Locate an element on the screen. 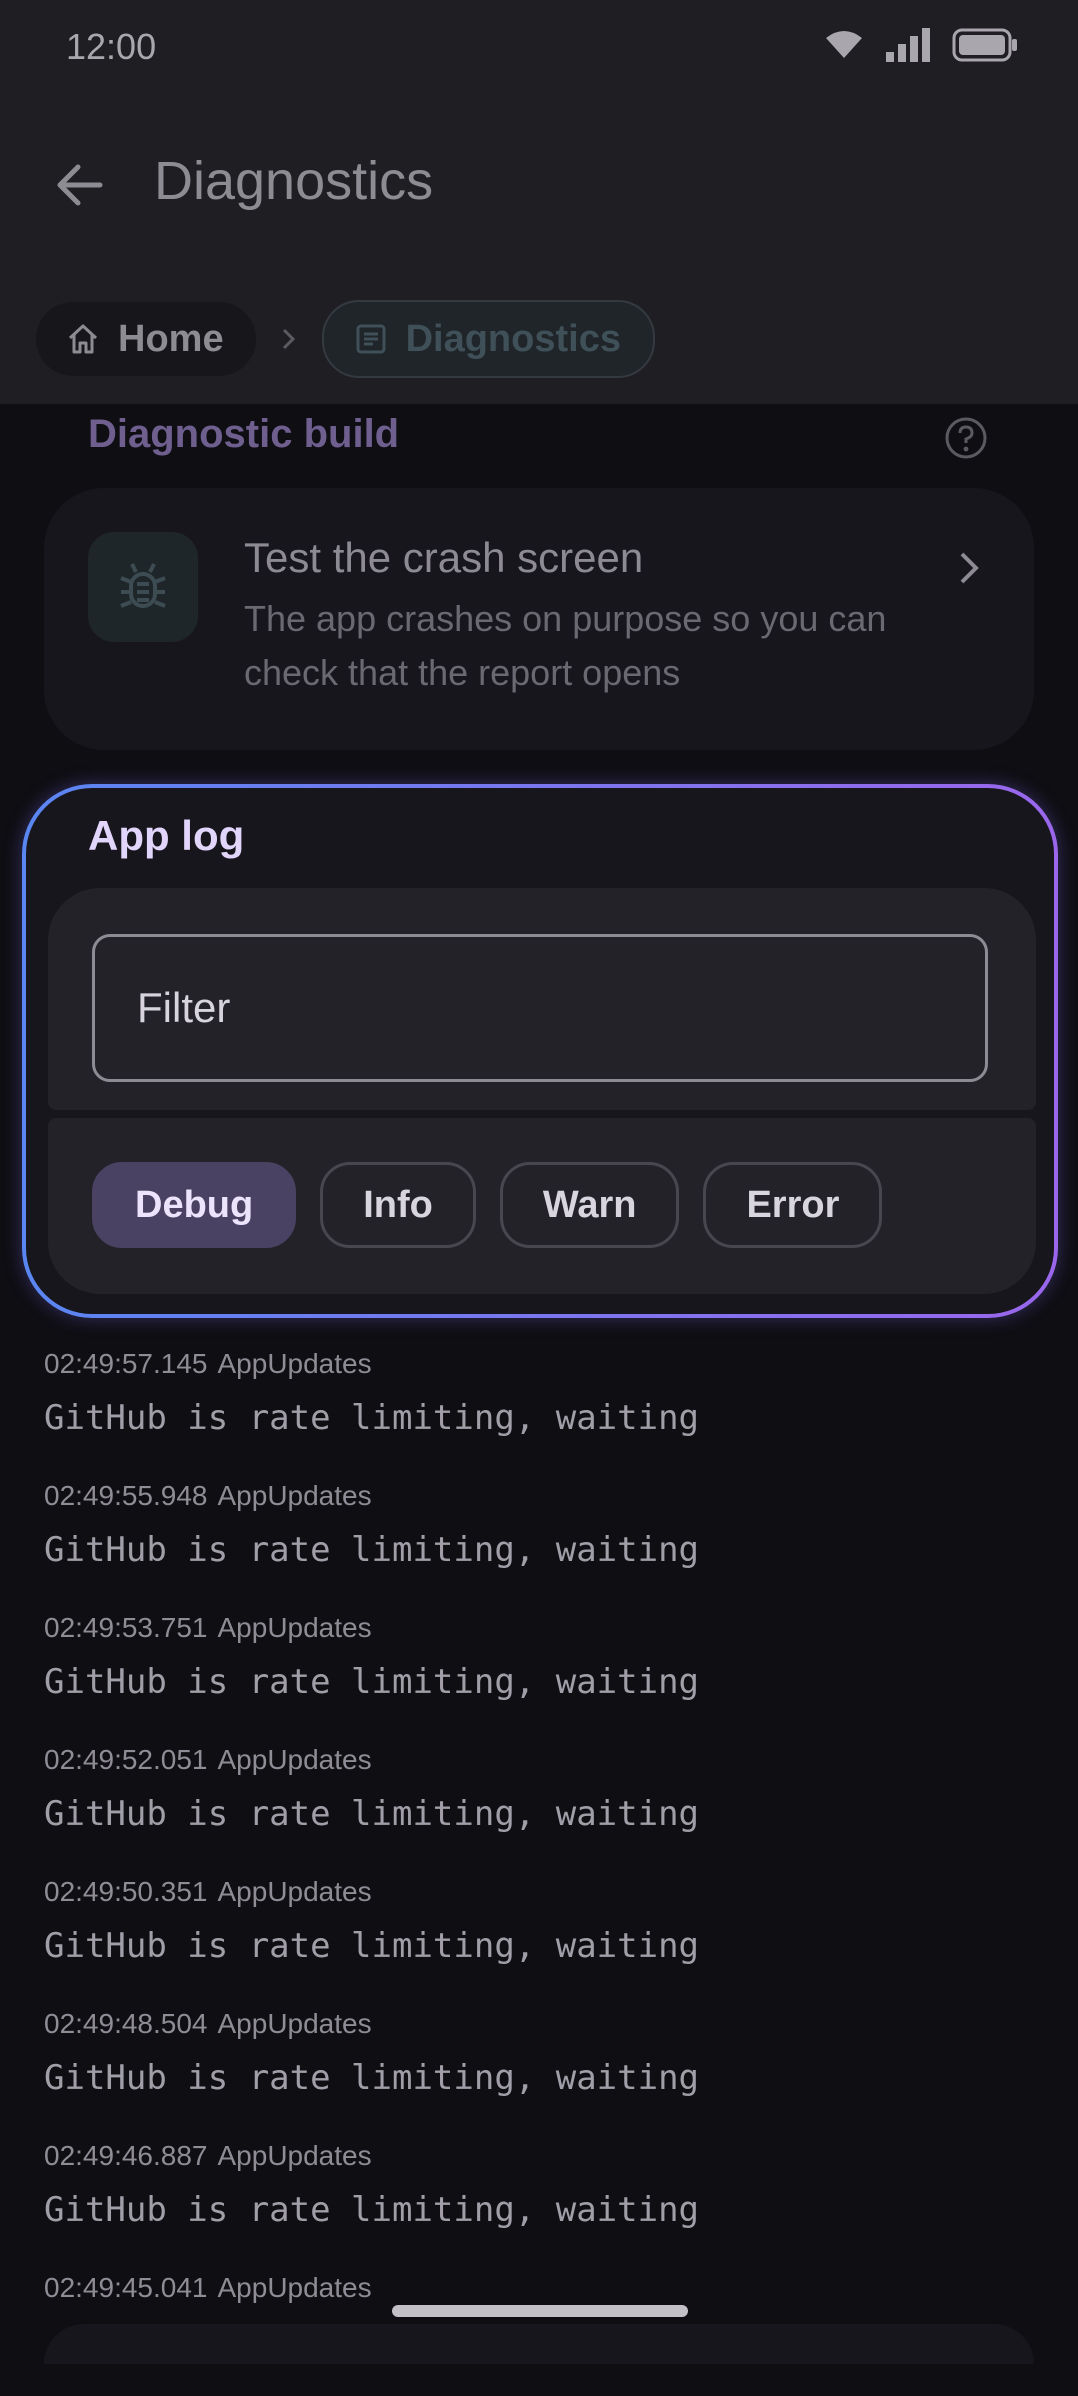 This screenshot has height=2396, width=1078. chip-debug: Debug is located at coordinates (194, 1205).